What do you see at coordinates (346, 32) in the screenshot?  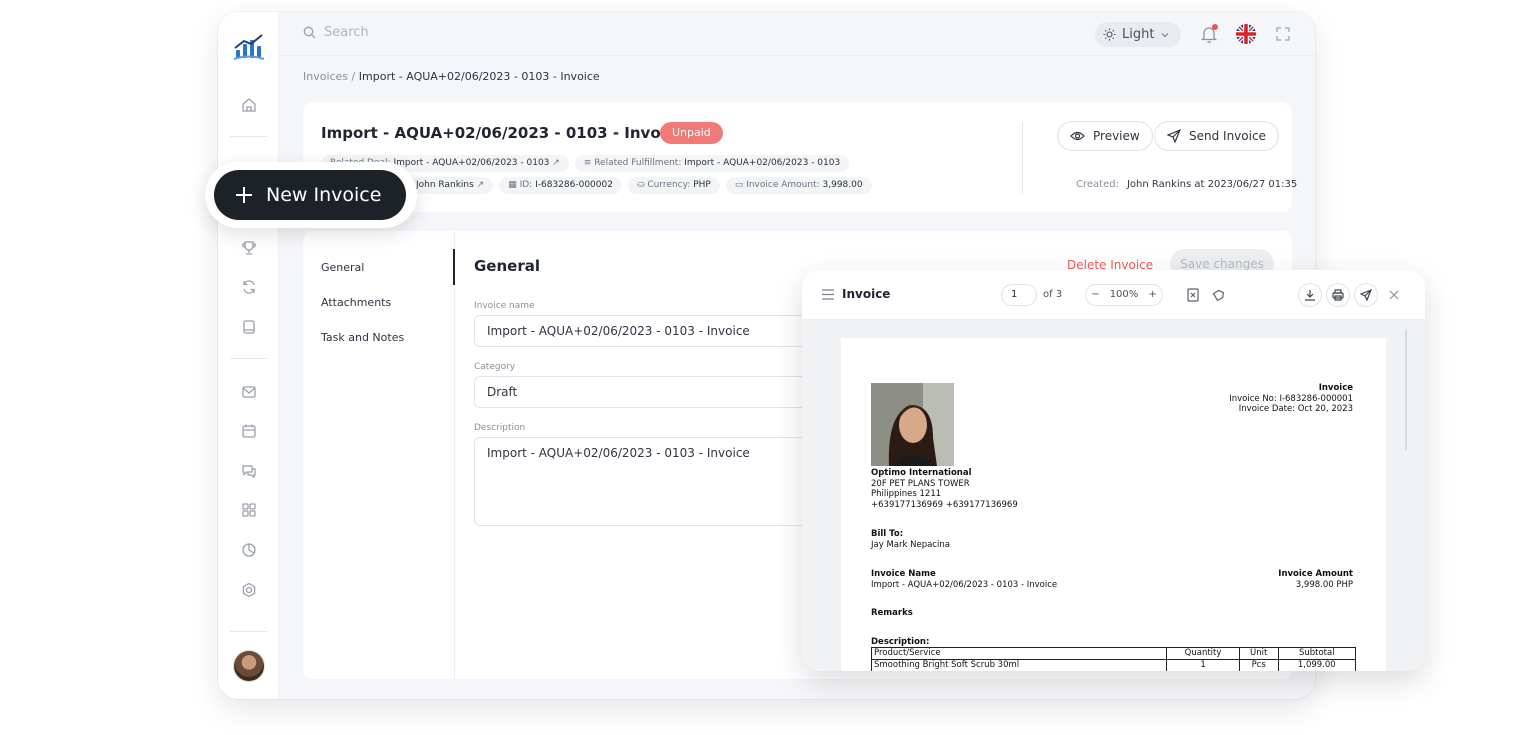 I see `search-placeholder: Search` at bounding box center [346, 32].